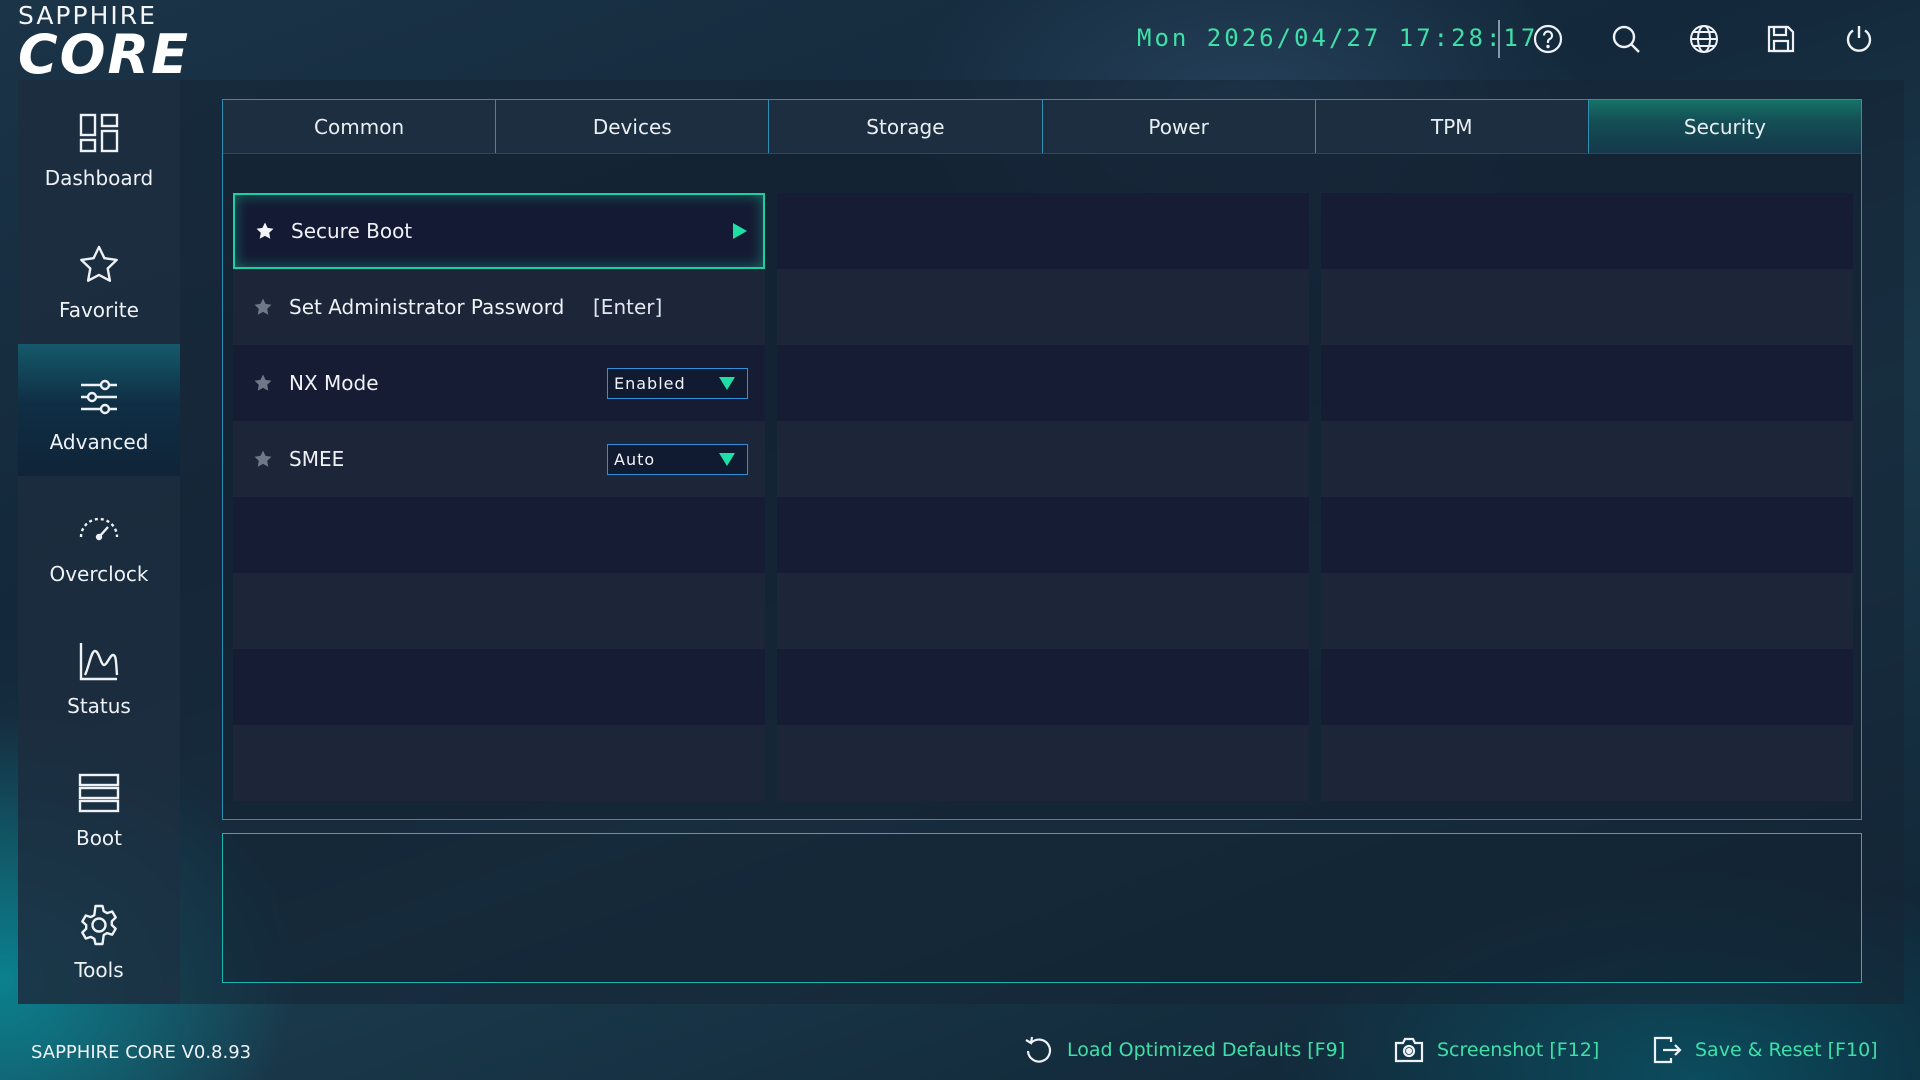  What do you see at coordinates (1409, 1050) in the screenshot?
I see `camera-icon` at bounding box center [1409, 1050].